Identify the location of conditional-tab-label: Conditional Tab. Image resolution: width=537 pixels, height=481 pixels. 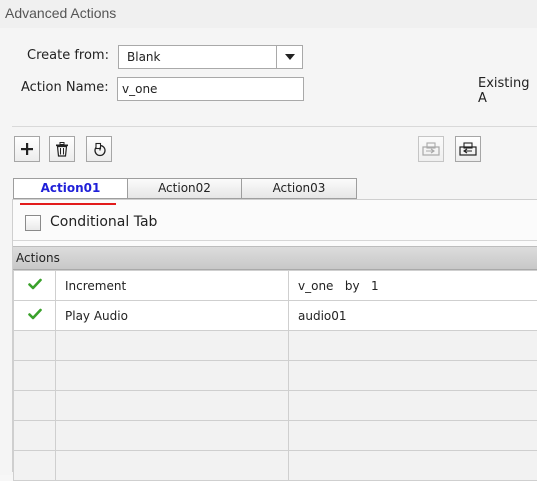
(103, 222).